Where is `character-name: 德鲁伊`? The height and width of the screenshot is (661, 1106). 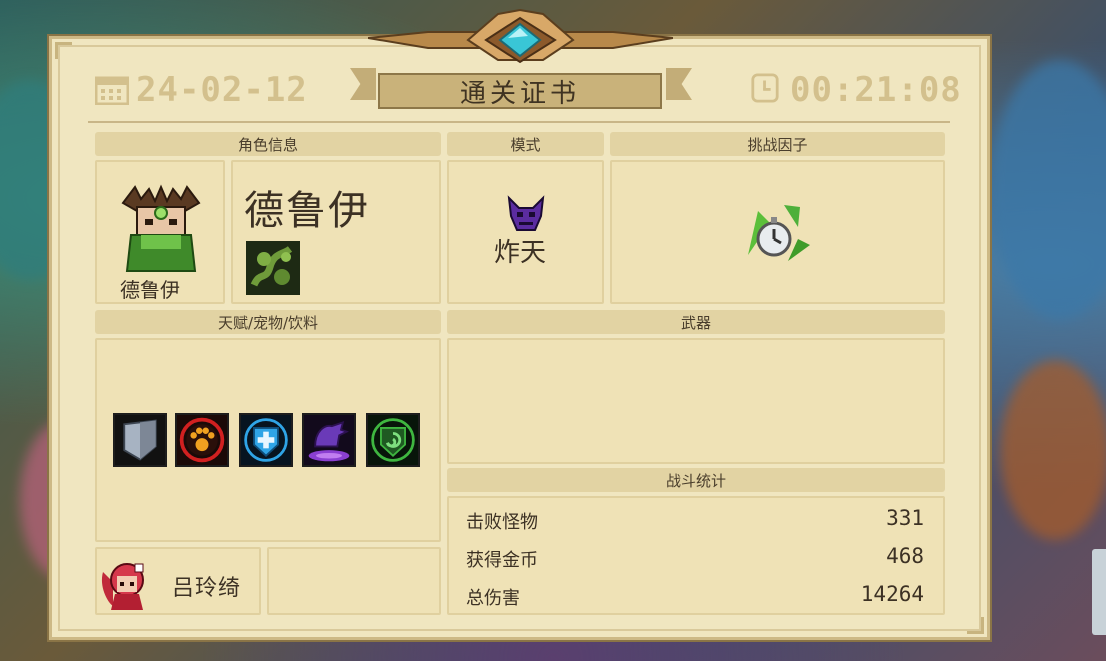 character-name: 德鲁伊 is located at coordinates (307, 211).